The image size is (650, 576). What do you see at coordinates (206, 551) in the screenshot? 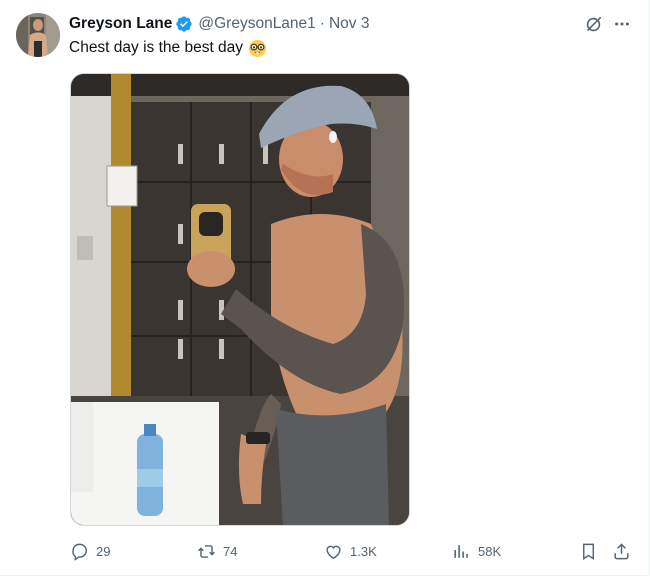
I see `repost-icon` at bounding box center [206, 551].